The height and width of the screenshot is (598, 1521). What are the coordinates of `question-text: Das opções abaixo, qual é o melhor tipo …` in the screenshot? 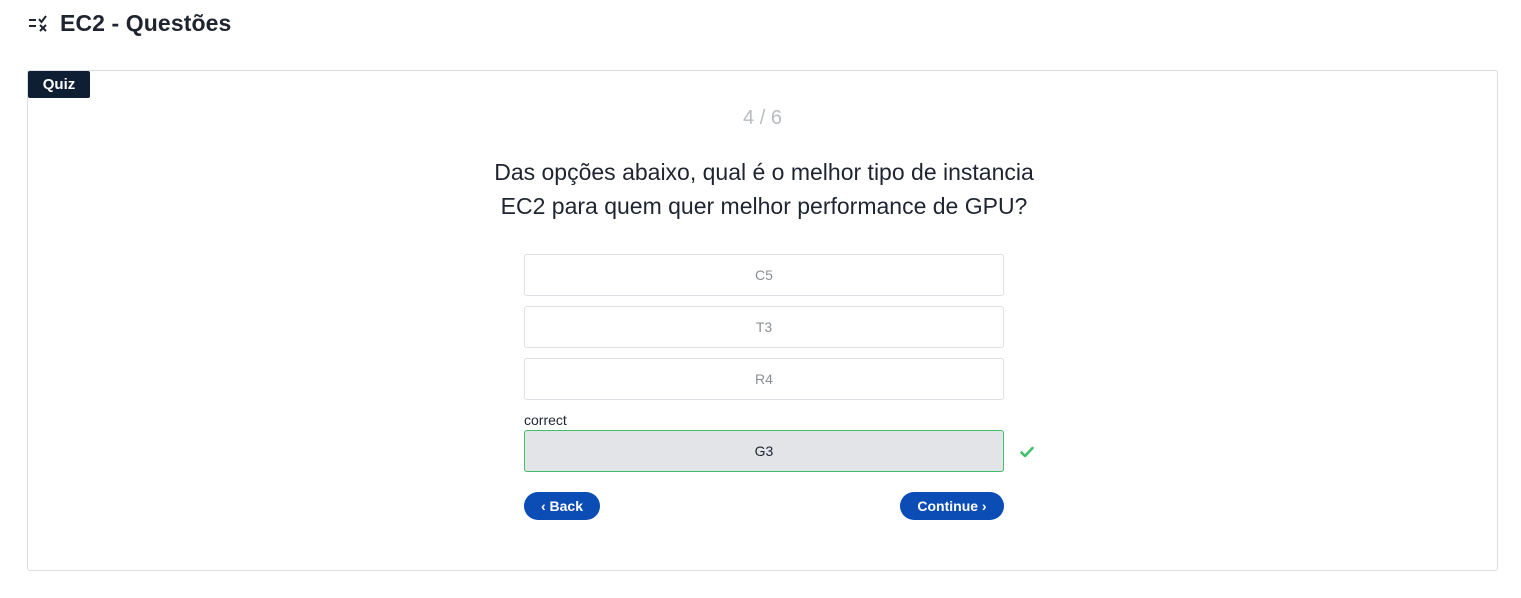 It's located at (764, 189).